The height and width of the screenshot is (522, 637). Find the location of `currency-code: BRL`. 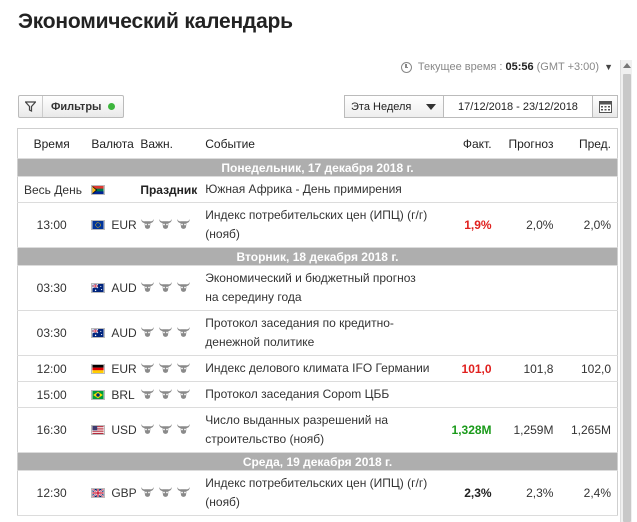

currency-code: BRL is located at coordinates (123, 394).